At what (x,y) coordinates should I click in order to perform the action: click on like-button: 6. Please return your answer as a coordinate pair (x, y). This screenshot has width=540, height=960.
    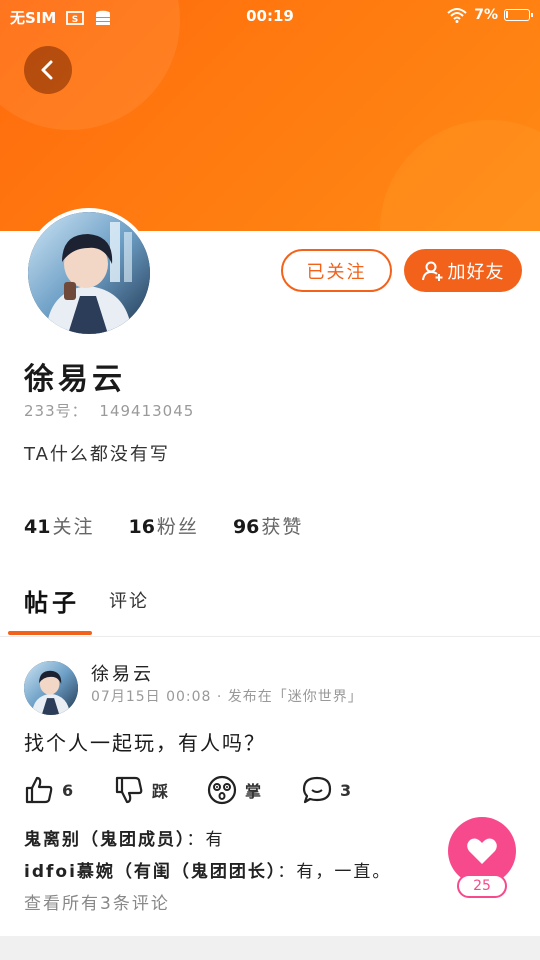
    Looking at the image, I should click on (48, 790).